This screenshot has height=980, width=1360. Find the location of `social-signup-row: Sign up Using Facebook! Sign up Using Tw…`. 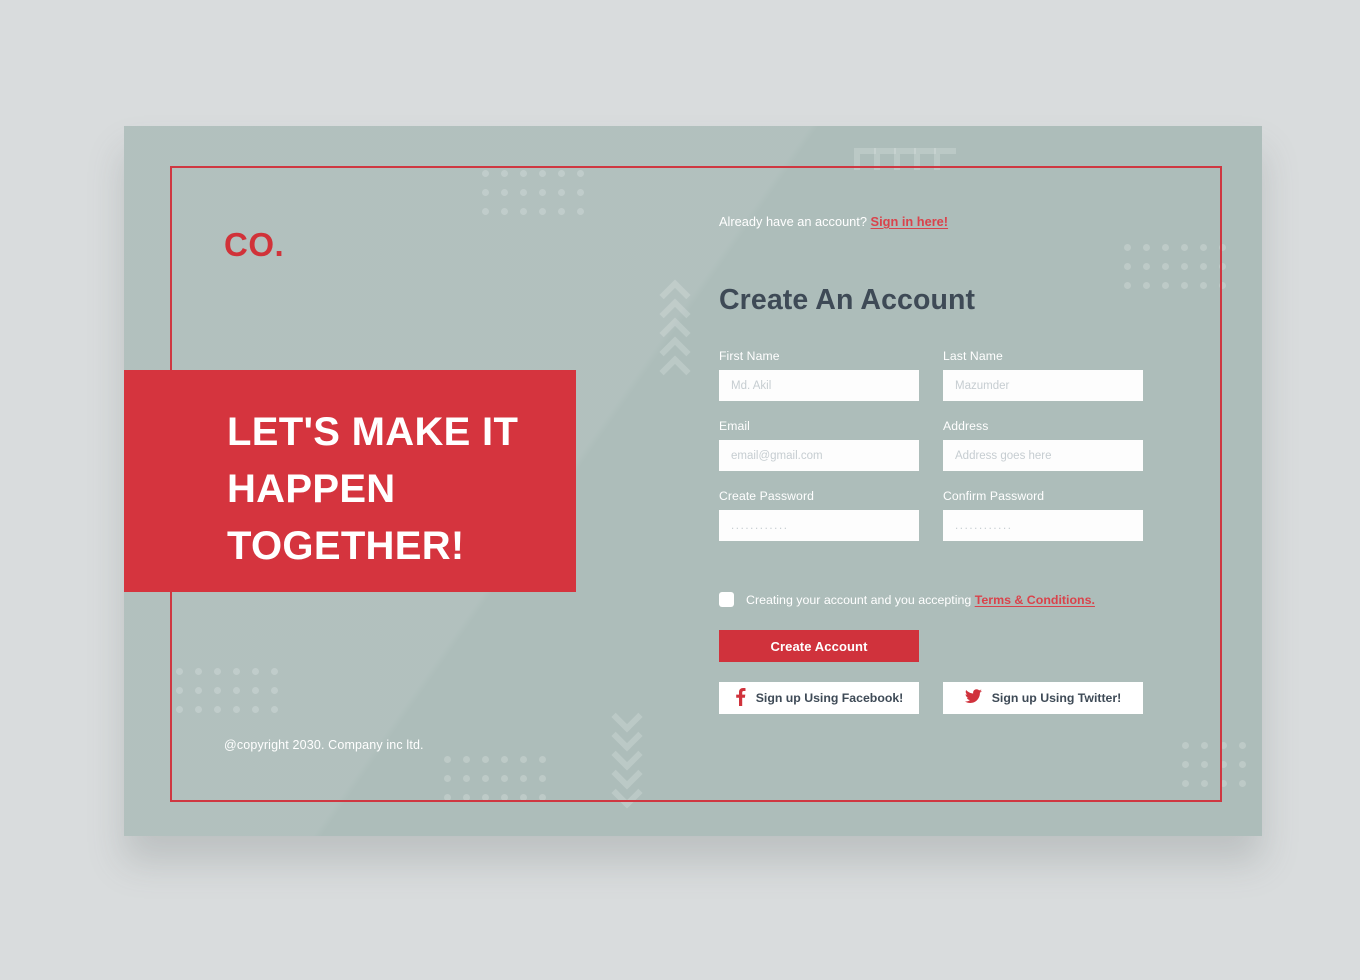

social-signup-row: Sign up Using Facebook! Sign up Using Tw… is located at coordinates (931, 698).